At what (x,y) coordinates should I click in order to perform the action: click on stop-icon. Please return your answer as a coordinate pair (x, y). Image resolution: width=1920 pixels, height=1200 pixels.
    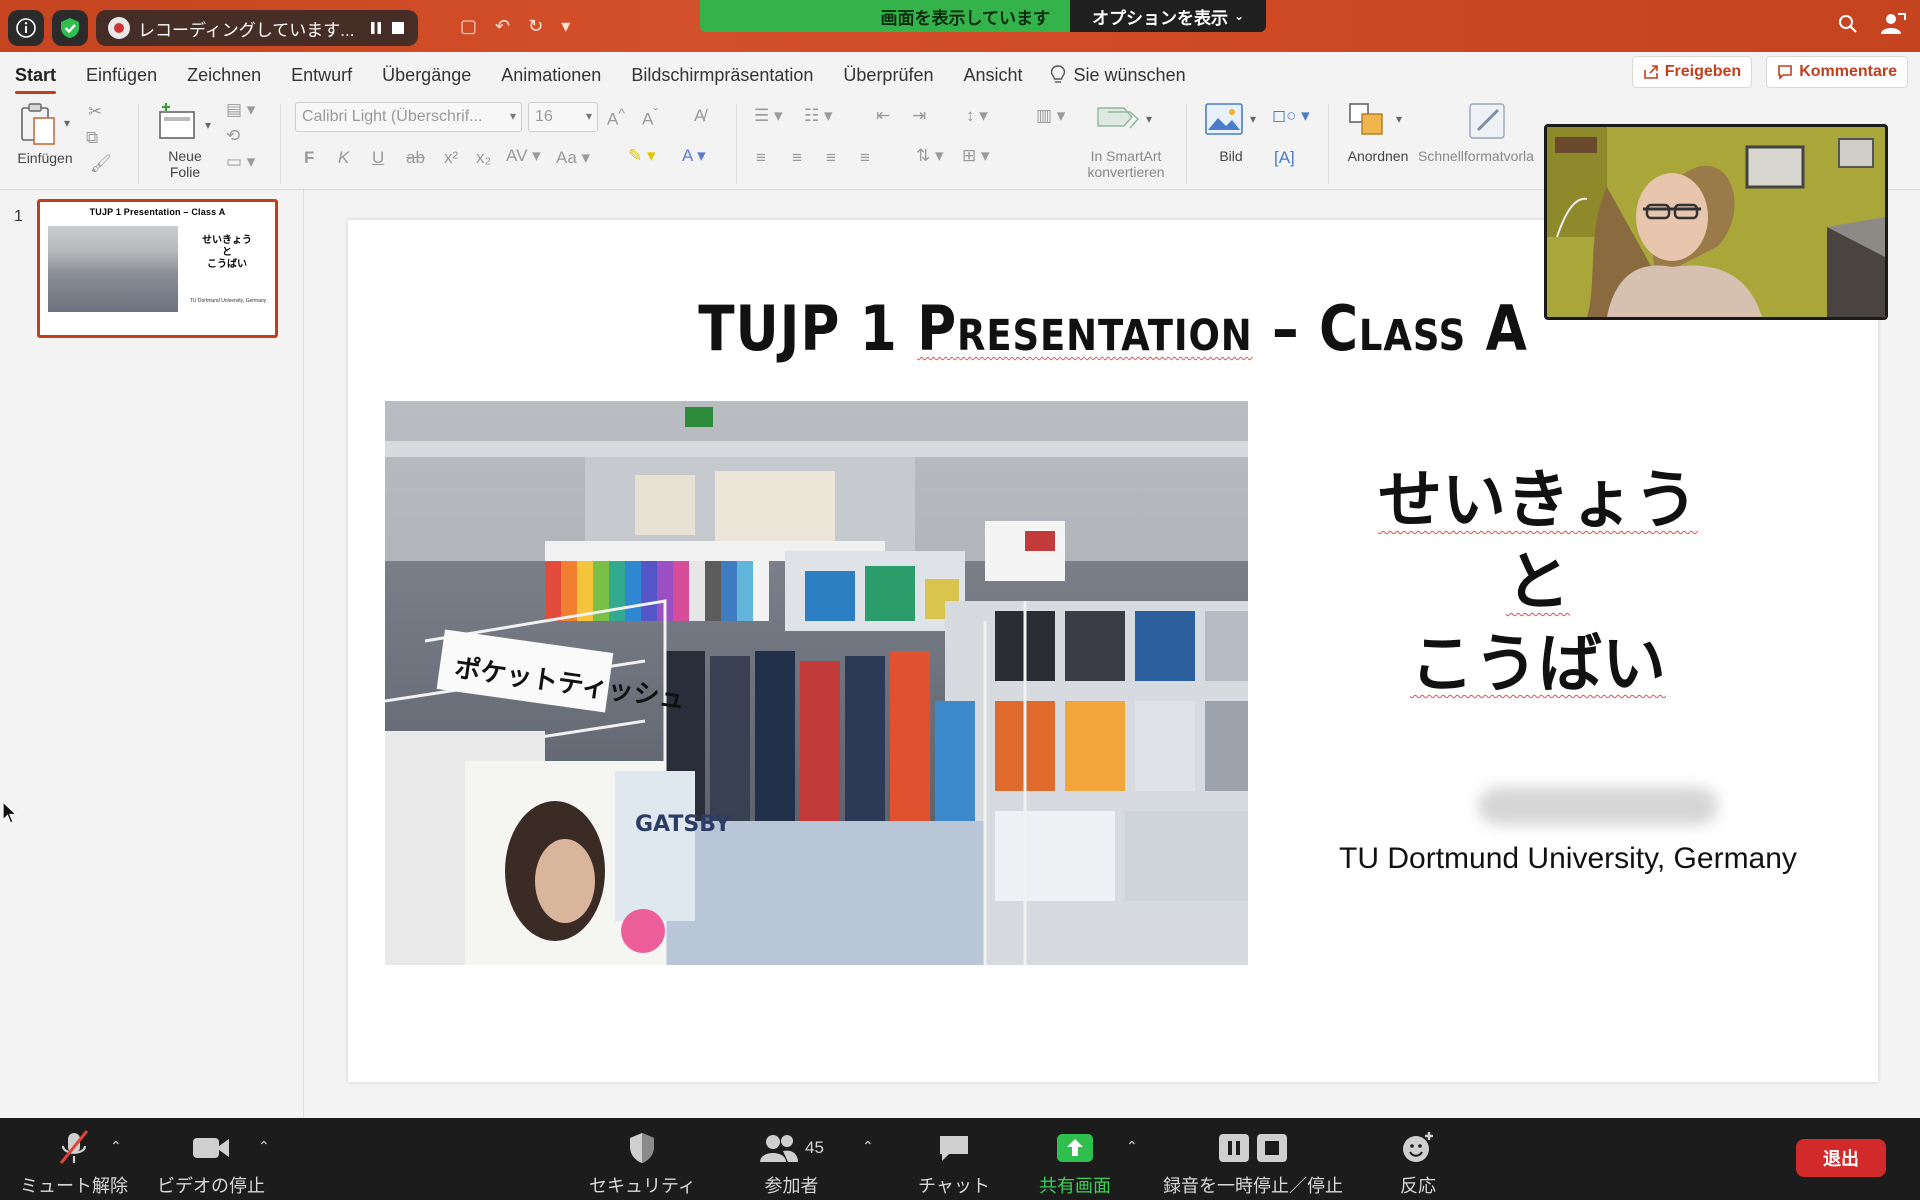
    Looking at the image, I should click on (398, 28).